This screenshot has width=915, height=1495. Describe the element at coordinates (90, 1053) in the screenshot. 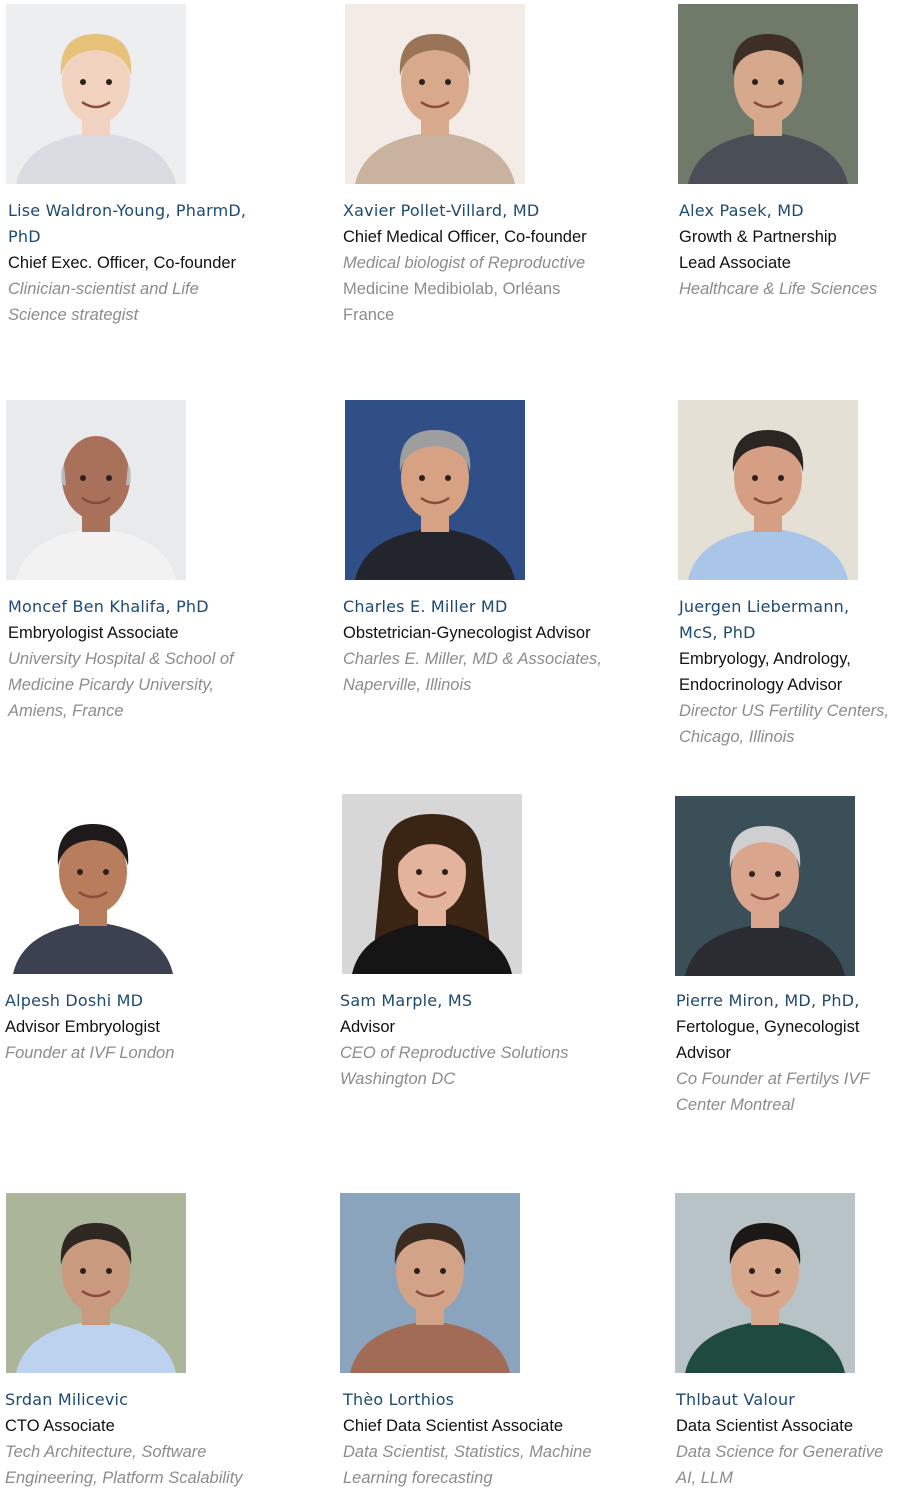

I see `member-description: Founder at IVF London` at that location.